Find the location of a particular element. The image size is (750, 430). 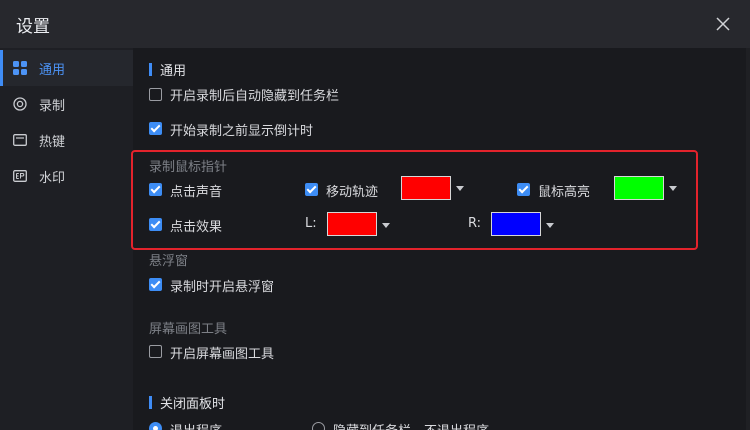

move-track-color-swatch is located at coordinates (426, 188).